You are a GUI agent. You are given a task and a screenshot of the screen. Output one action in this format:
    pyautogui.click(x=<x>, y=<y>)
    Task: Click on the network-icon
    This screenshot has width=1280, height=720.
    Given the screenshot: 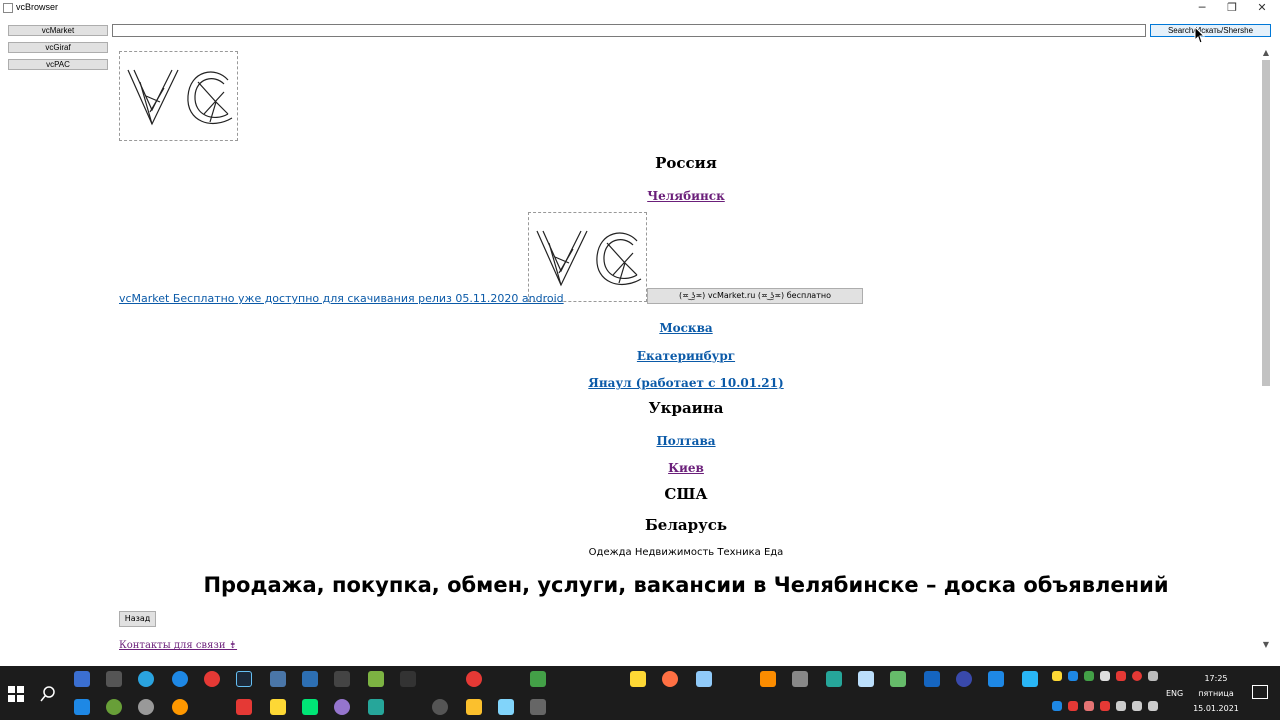 What is the action you would take?
    pyautogui.click(x=1153, y=706)
    